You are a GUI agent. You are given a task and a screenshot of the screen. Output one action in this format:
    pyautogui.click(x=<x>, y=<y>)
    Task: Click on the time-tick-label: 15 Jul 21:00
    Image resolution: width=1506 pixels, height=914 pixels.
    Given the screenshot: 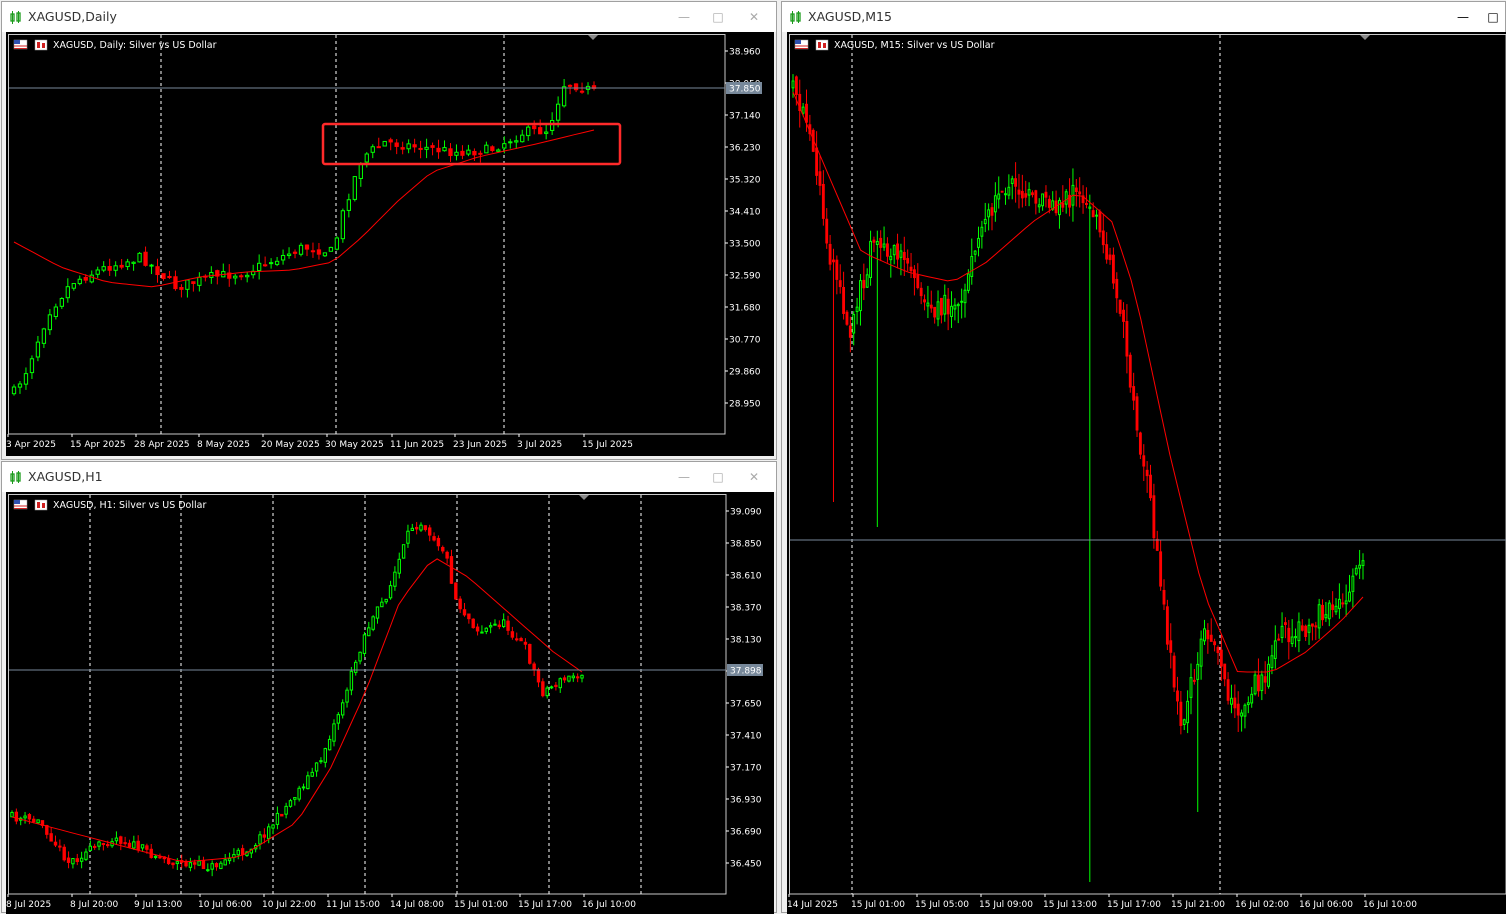 What is the action you would take?
    pyautogui.click(x=1198, y=905)
    